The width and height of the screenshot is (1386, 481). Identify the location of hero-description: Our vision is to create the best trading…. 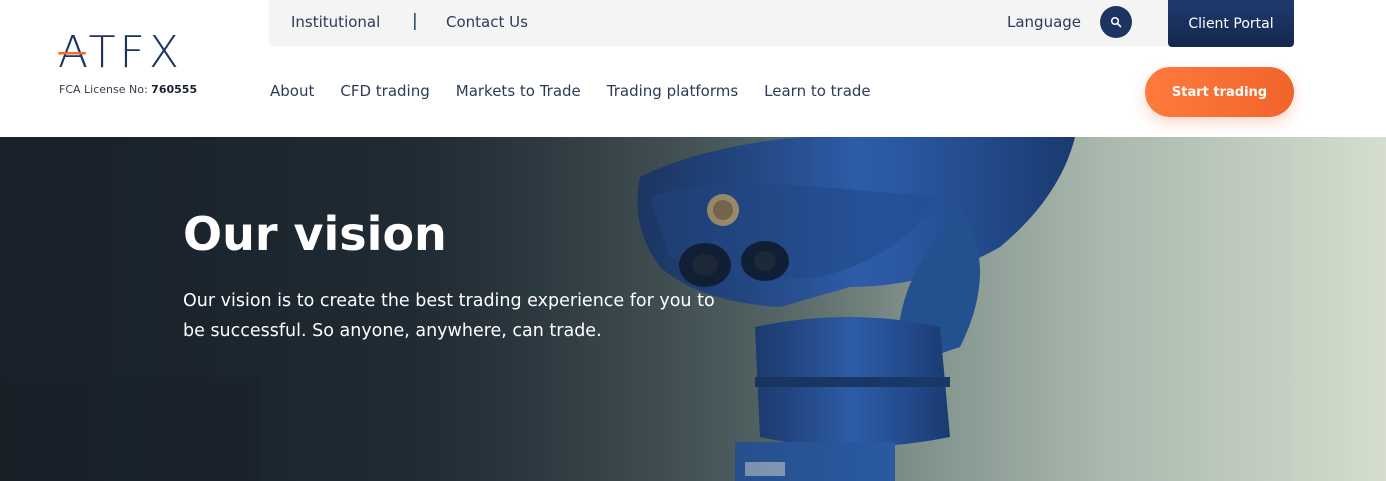
(449, 316).